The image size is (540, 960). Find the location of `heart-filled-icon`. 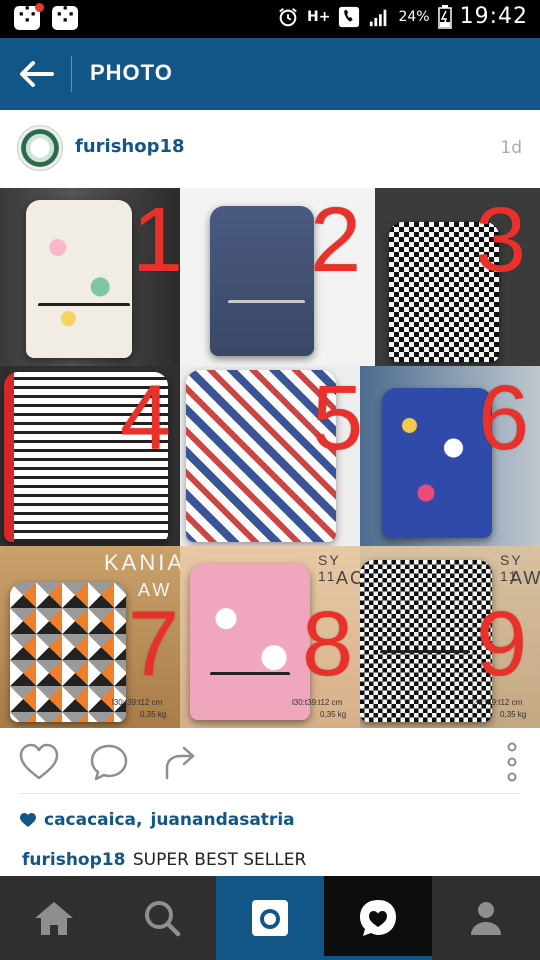

heart-filled-icon is located at coordinates (28, 819).